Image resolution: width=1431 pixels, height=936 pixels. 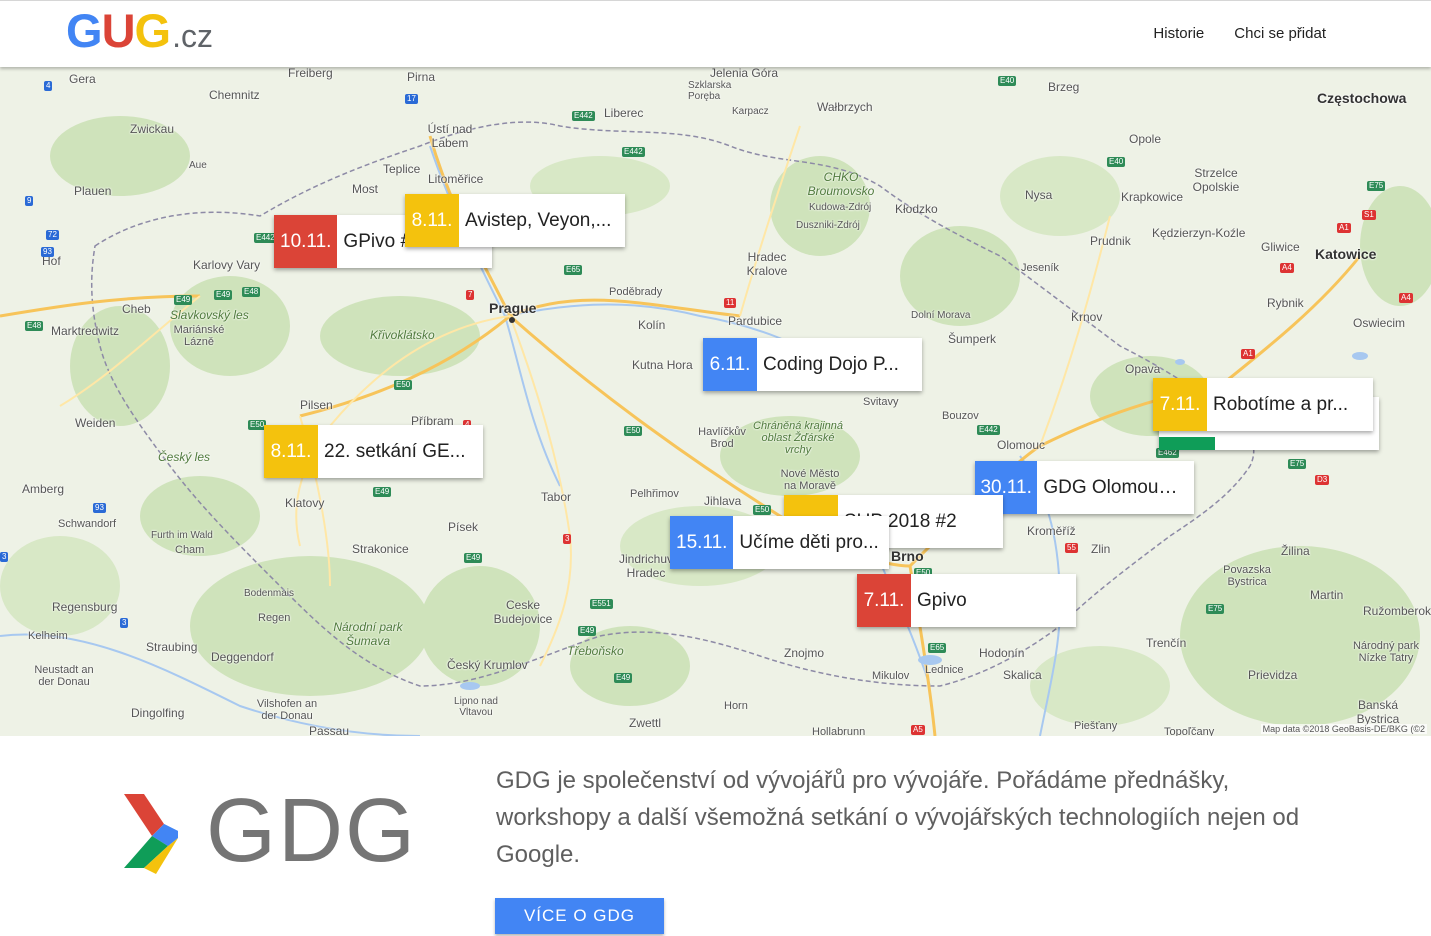 What do you see at coordinates (82, 79) in the screenshot?
I see `place-label: Gera` at bounding box center [82, 79].